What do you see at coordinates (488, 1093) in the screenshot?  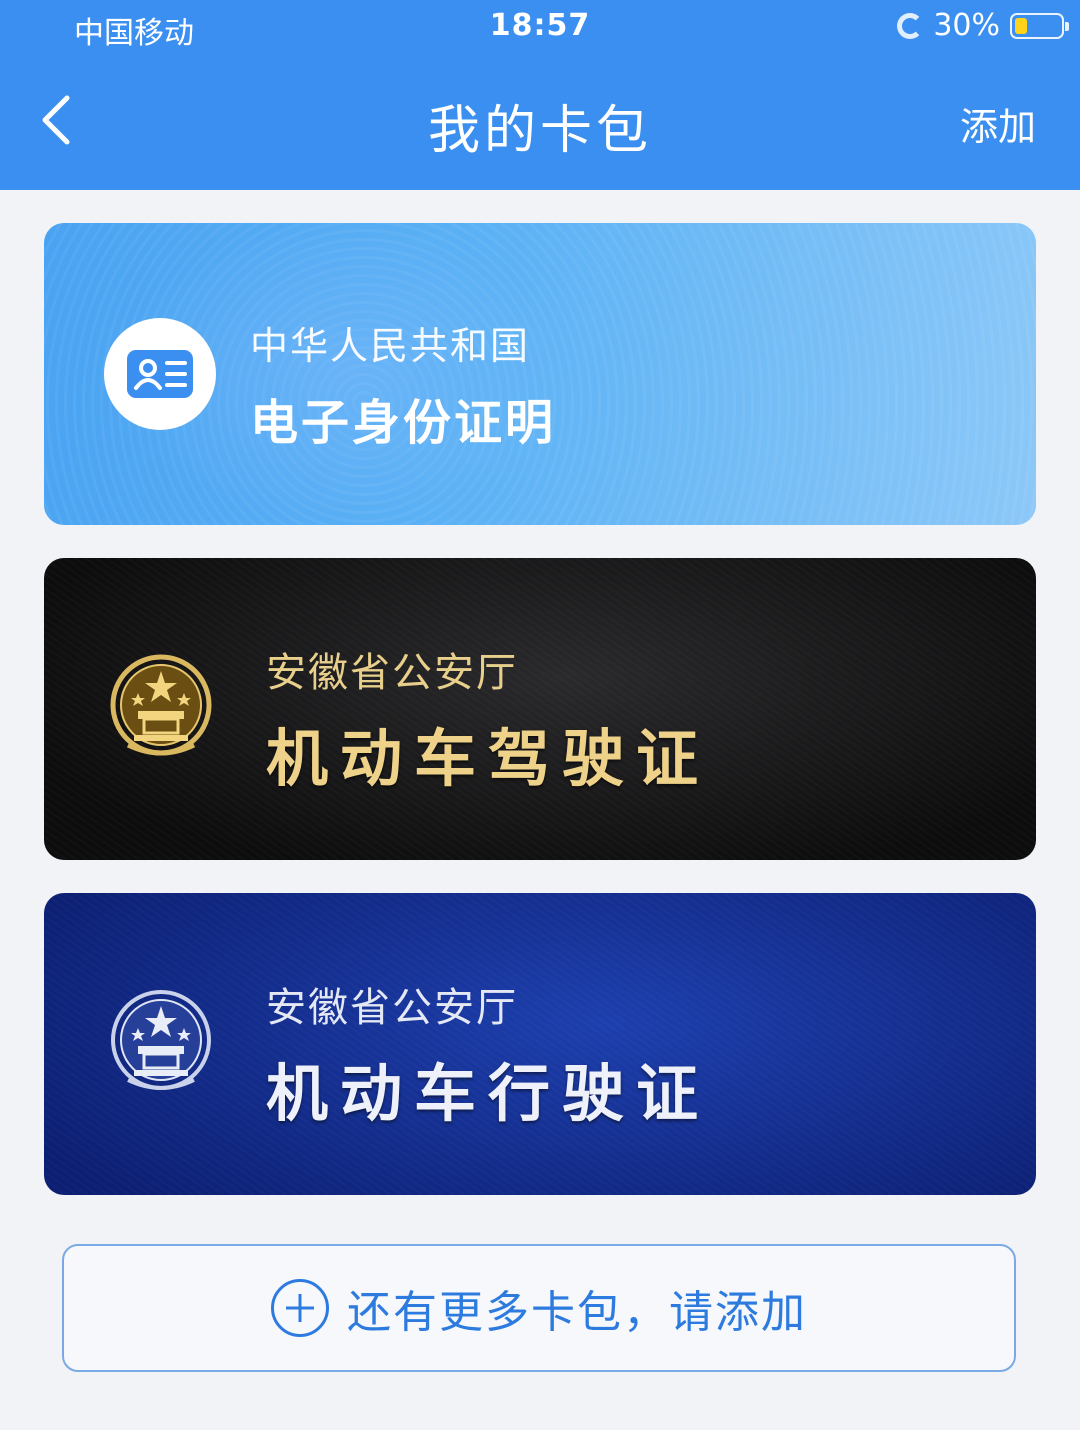 I see `card-title: 机动车行驶证` at bounding box center [488, 1093].